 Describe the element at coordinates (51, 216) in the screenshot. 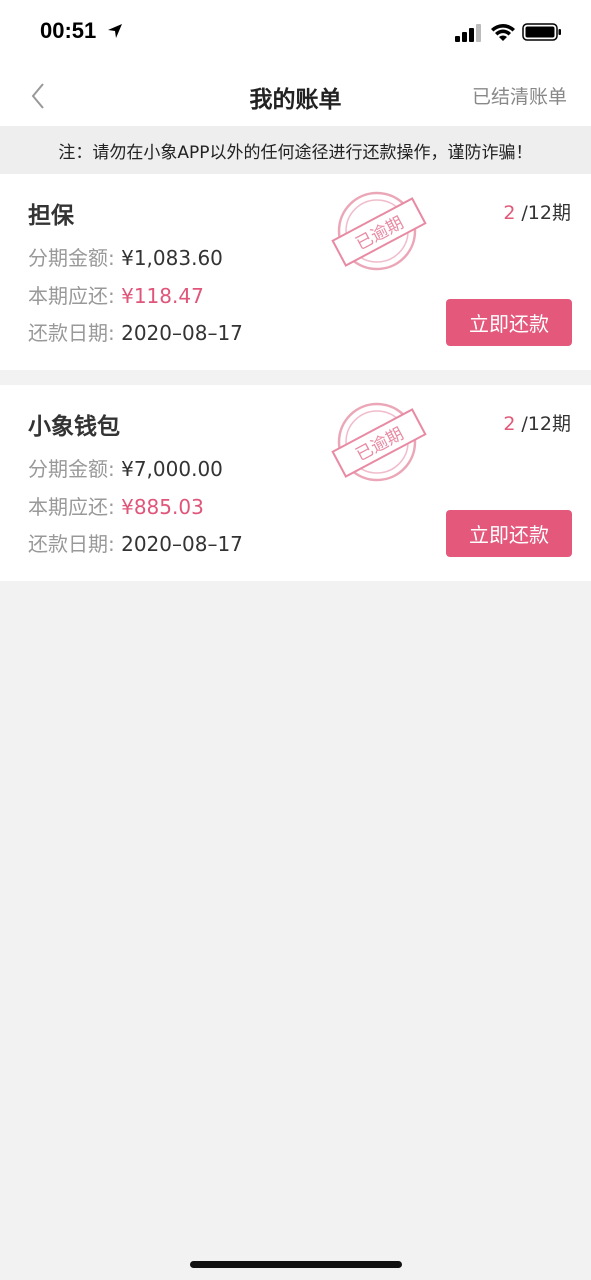

I see `bill-title: 担保` at that location.